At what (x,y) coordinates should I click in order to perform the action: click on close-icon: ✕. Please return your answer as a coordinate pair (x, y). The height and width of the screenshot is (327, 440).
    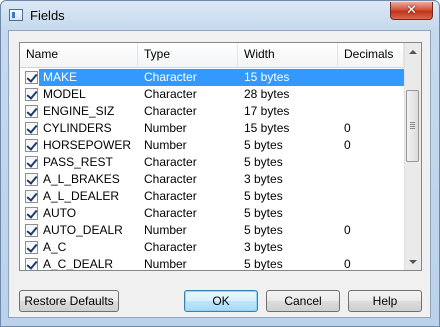
    Looking at the image, I should click on (411, 10).